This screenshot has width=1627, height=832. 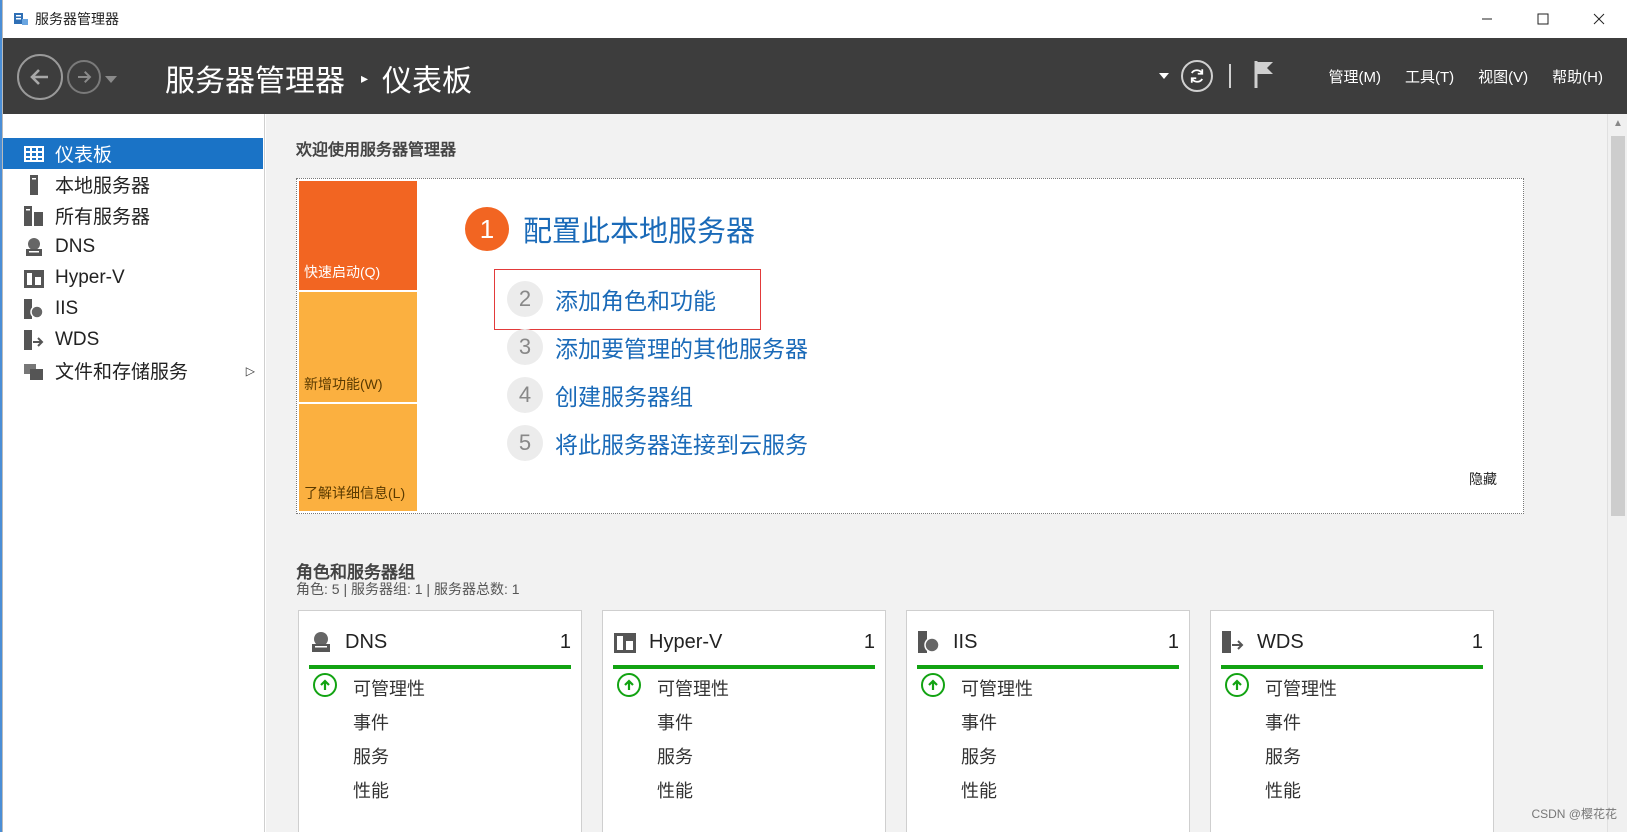 I want to click on tile-learn-more: 了解详细信息(L), so click(x=358, y=457).